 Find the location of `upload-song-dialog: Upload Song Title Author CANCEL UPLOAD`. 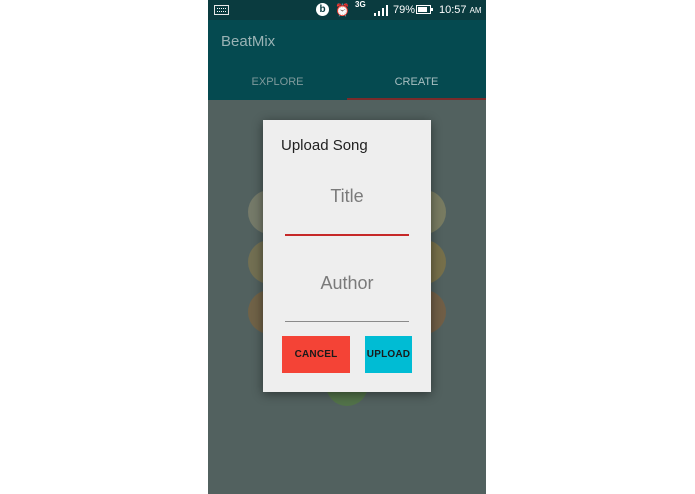

upload-song-dialog: Upload Song Title Author CANCEL UPLOAD is located at coordinates (347, 256).